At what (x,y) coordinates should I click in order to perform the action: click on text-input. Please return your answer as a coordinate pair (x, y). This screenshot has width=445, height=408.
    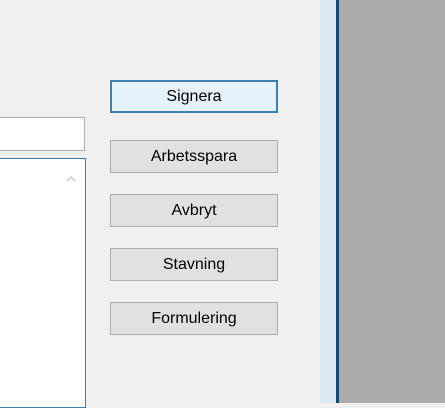
    Looking at the image, I should click on (42, 134).